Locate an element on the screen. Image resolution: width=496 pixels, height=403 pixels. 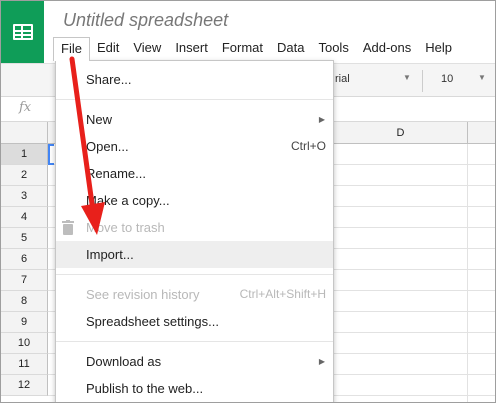
menu-file: File is located at coordinates (71, 49).